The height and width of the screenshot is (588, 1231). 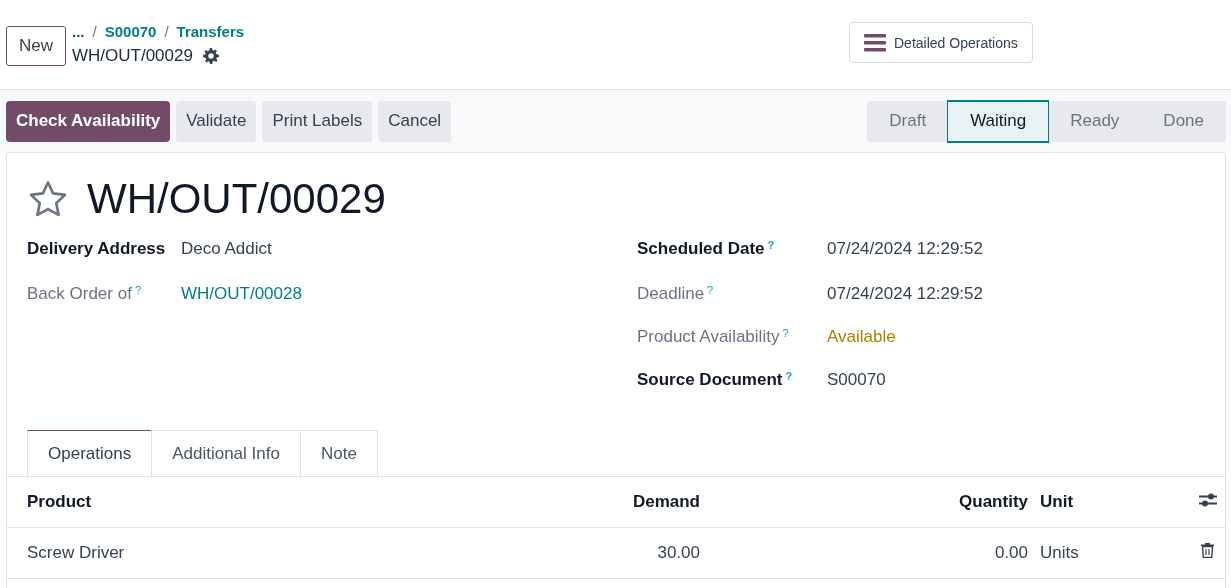 What do you see at coordinates (993, 501) in the screenshot?
I see `column-header: Quantity` at bounding box center [993, 501].